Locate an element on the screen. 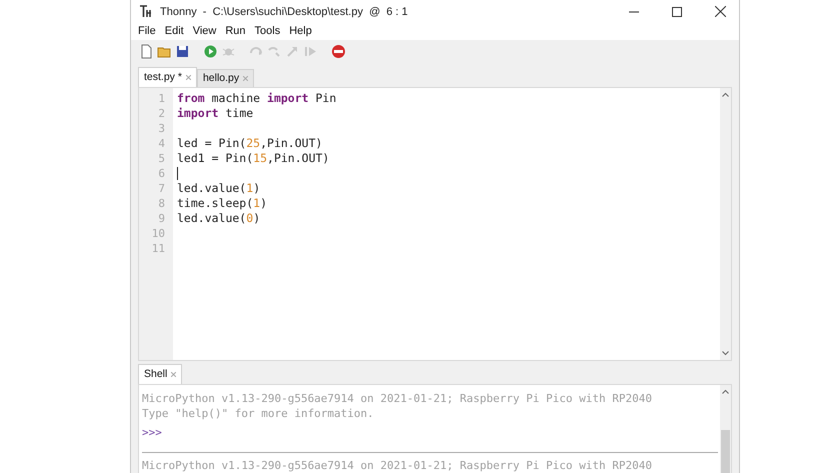 This screenshot has width=840, height=473. window-title: Thonny - C:\Users\suchi\Desktop\test.py @ 6 : 1 is located at coordinates (284, 12).